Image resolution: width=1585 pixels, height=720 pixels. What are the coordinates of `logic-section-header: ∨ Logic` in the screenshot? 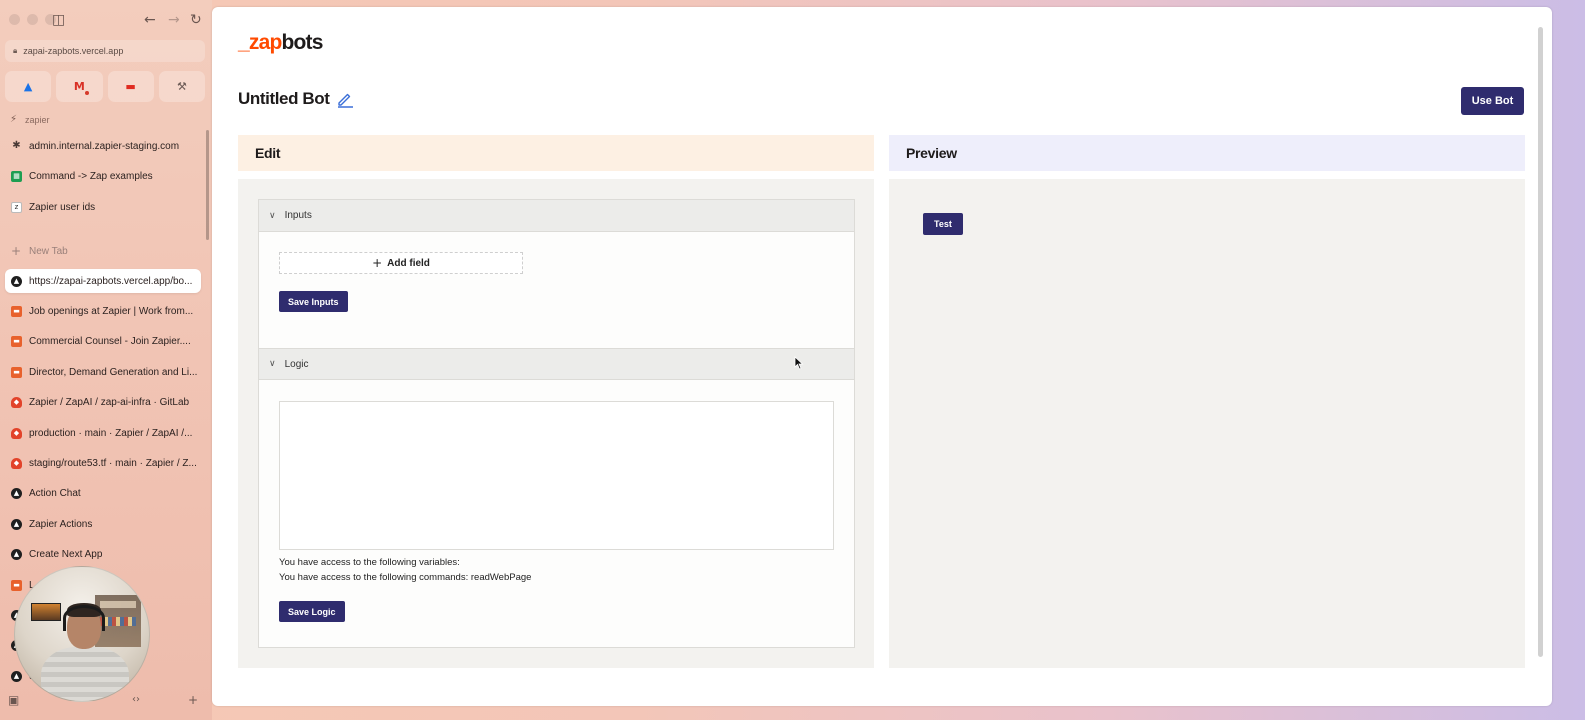 It's located at (556, 364).